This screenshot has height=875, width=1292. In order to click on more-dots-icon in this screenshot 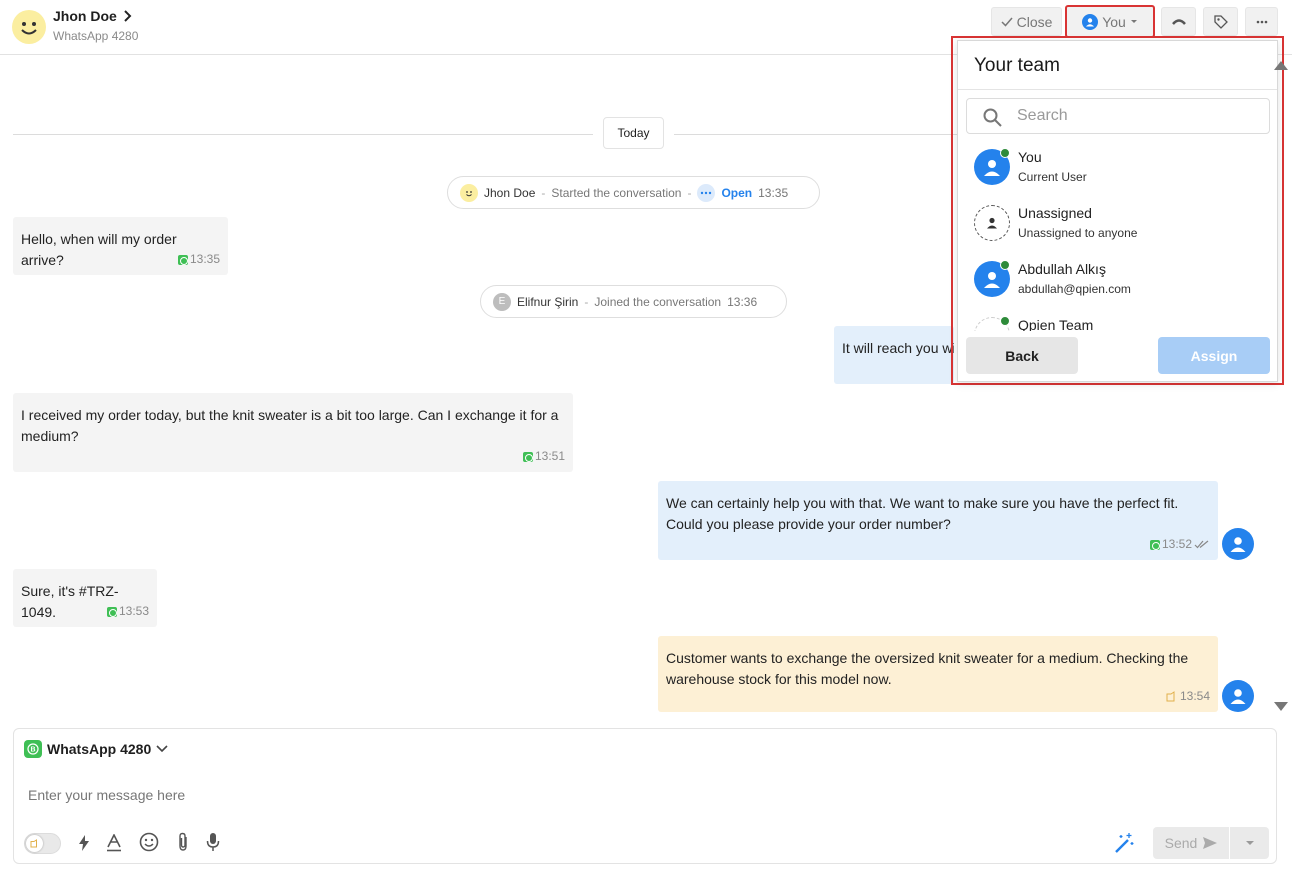, I will do `click(1261, 21)`.